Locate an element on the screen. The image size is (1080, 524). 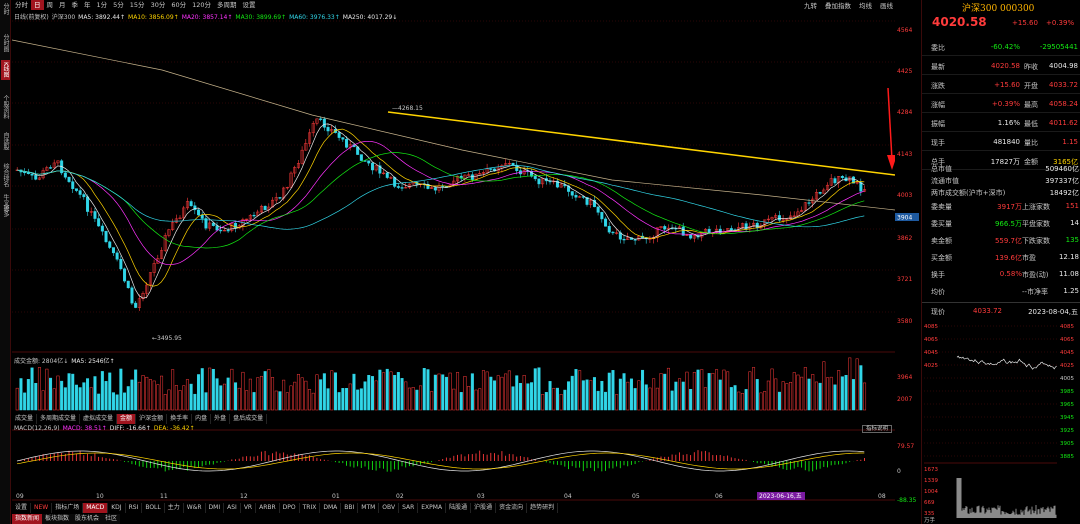
bottom-tabs-2-tab-11: VR is located at coordinates (249, 508).